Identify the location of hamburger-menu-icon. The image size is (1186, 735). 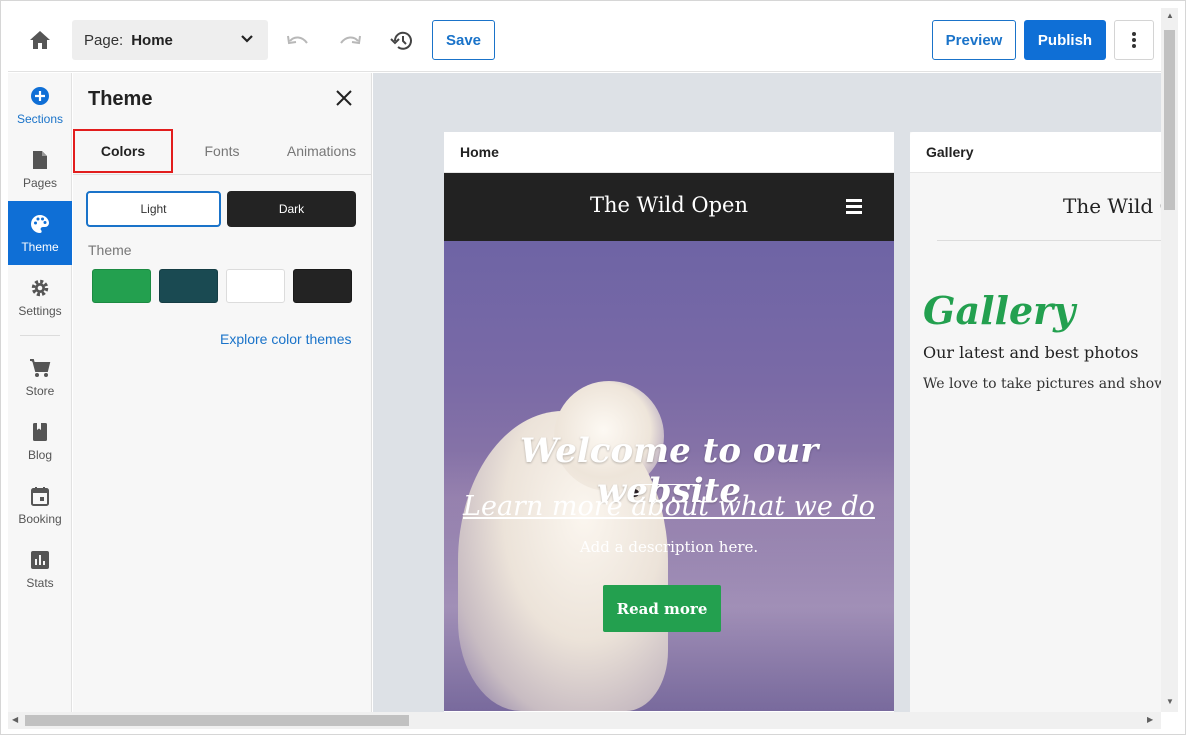
(854, 208).